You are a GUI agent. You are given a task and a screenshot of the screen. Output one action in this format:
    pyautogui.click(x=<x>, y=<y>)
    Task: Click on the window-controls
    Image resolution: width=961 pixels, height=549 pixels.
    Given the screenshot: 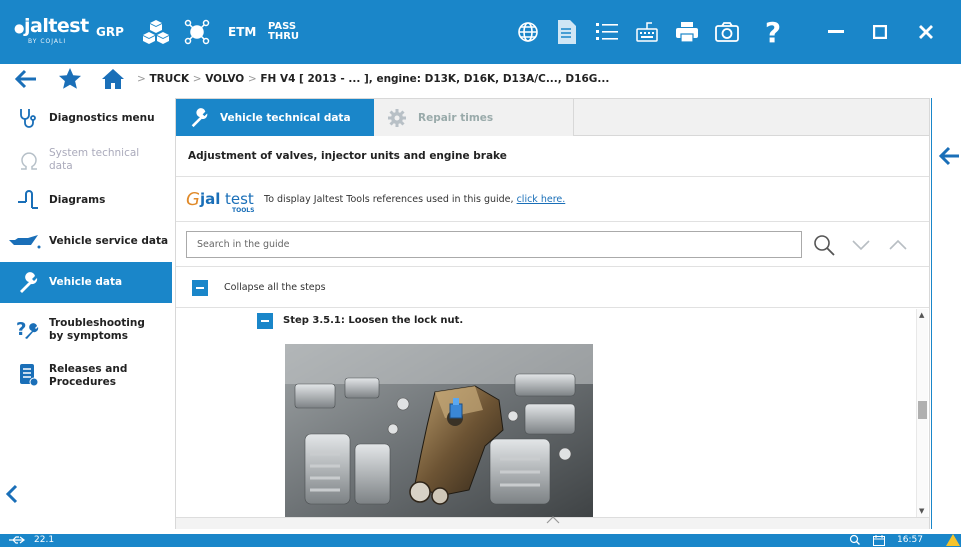 What is the action you would take?
    pyautogui.click(x=881, y=32)
    